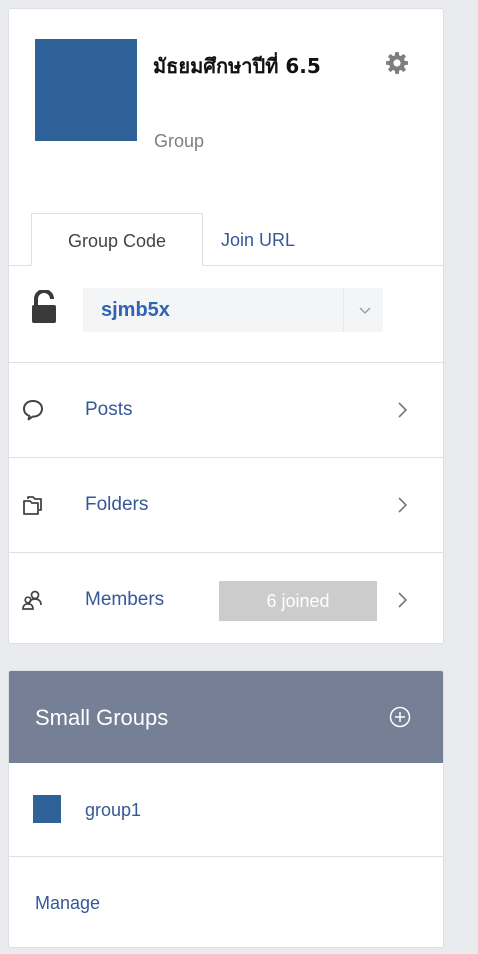 The image size is (478, 954). I want to click on nav-label-members: Members, so click(125, 599).